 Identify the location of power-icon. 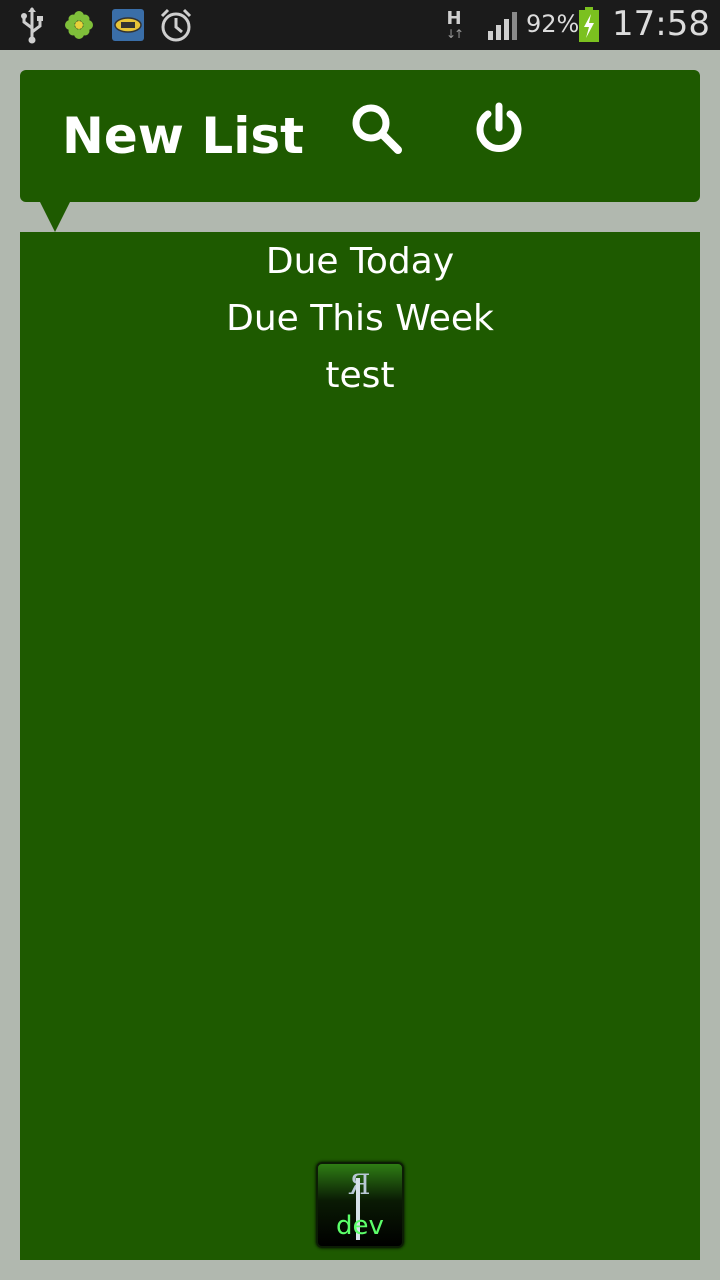
(499, 131).